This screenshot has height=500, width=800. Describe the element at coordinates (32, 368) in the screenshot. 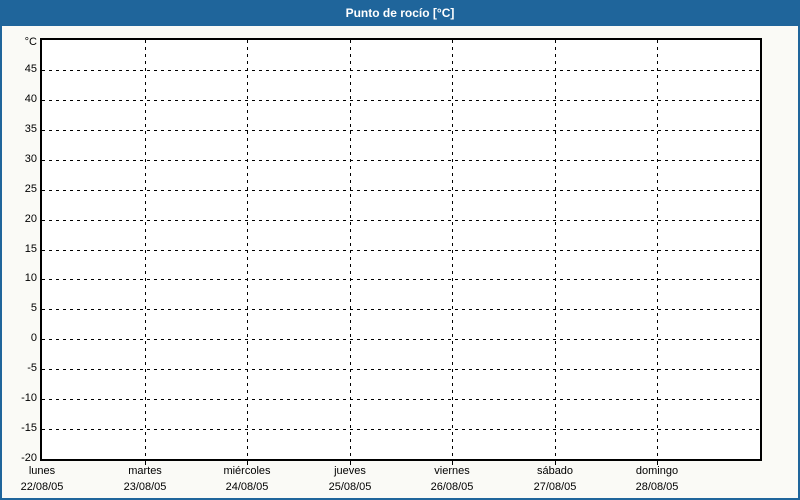

I see `y-tick-label: -5` at that location.